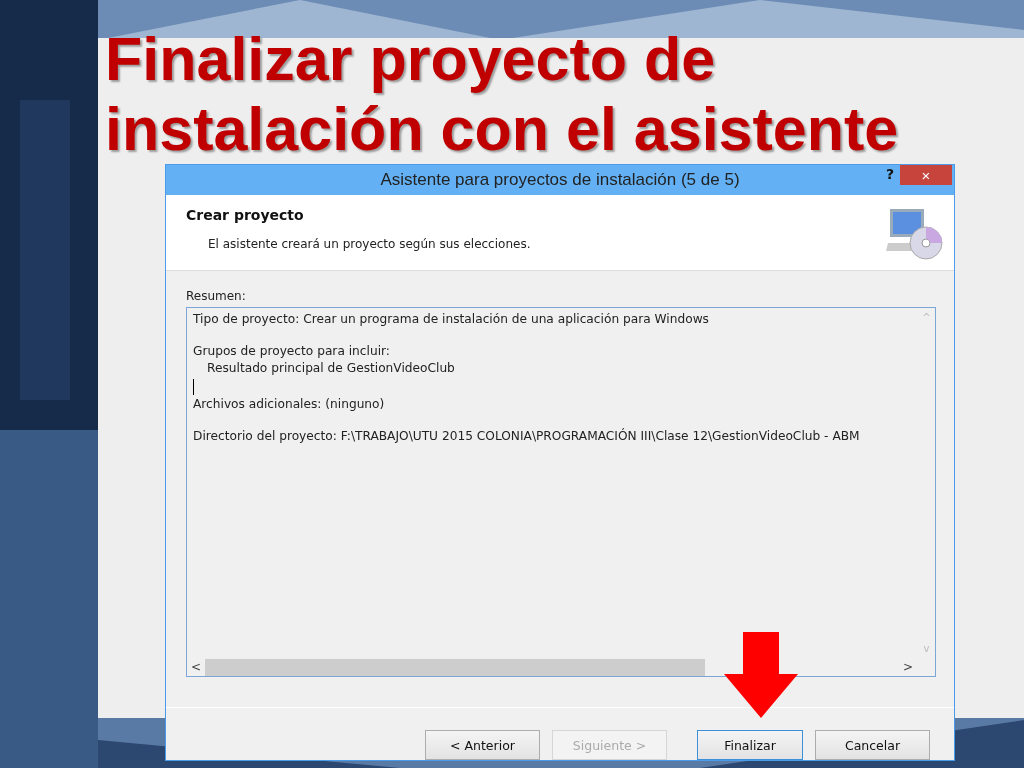 The image size is (1024, 768). What do you see at coordinates (926, 175) in the screenshot?
I see `close-button: ×` at bounding box center [926, 175].